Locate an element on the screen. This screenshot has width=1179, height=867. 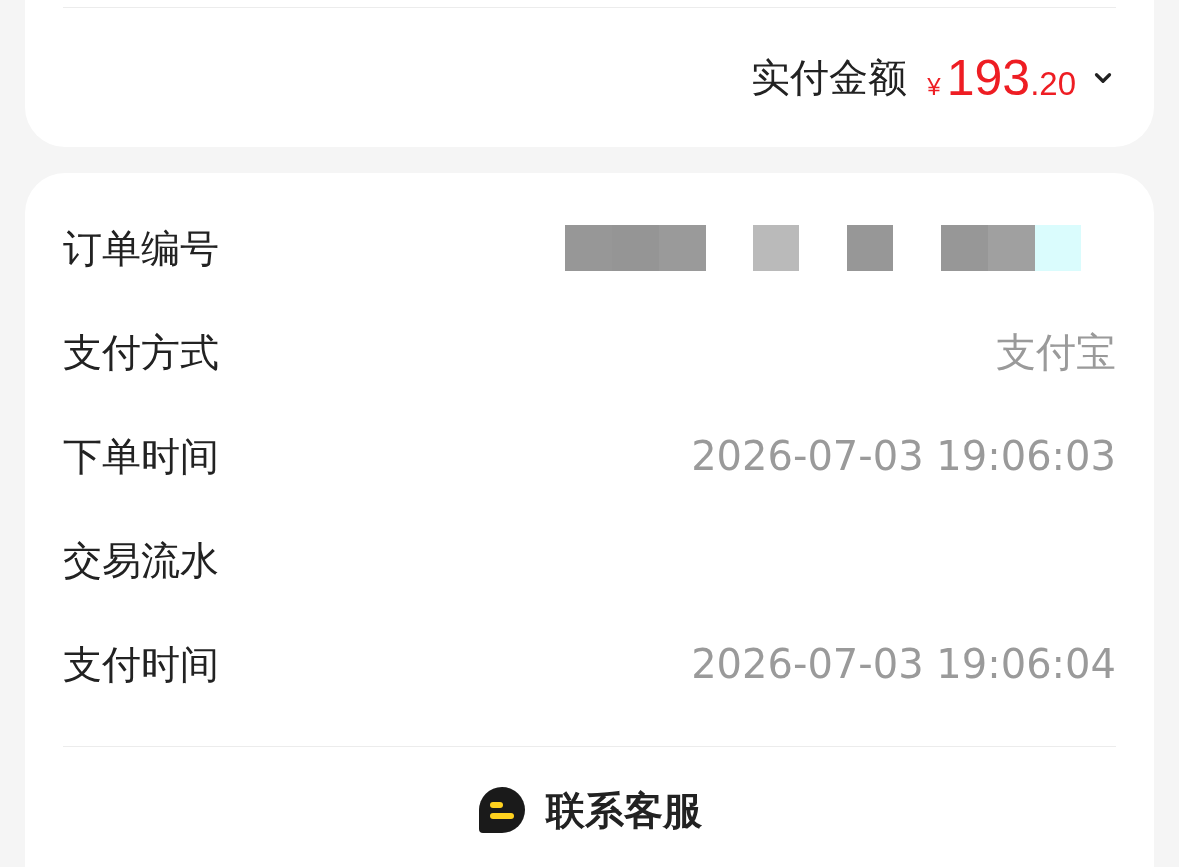
paid-amount: ¥193.20 is located at coordinates (1001, 77).